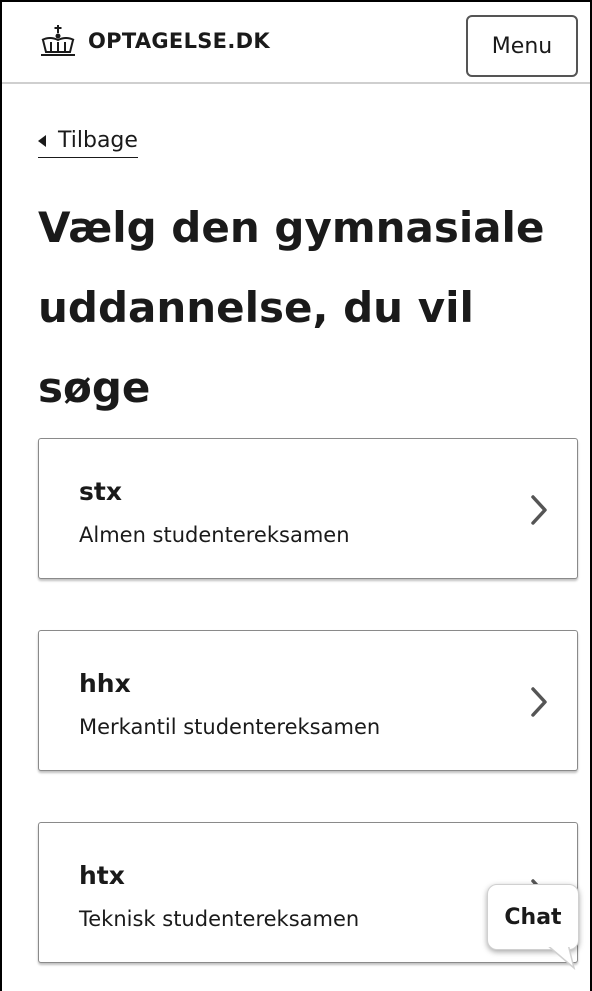 This screenshot has width=592, height=991. What do you see at coordinates (102, 875) in the screenshot?
I see `education-code: htx` at bounding box center [102, 875].